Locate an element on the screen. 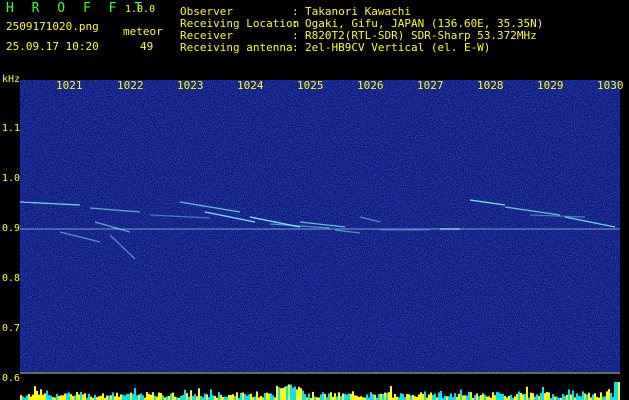  datetime: 25.09.17 10:20 is located at coordinates (52, 46).